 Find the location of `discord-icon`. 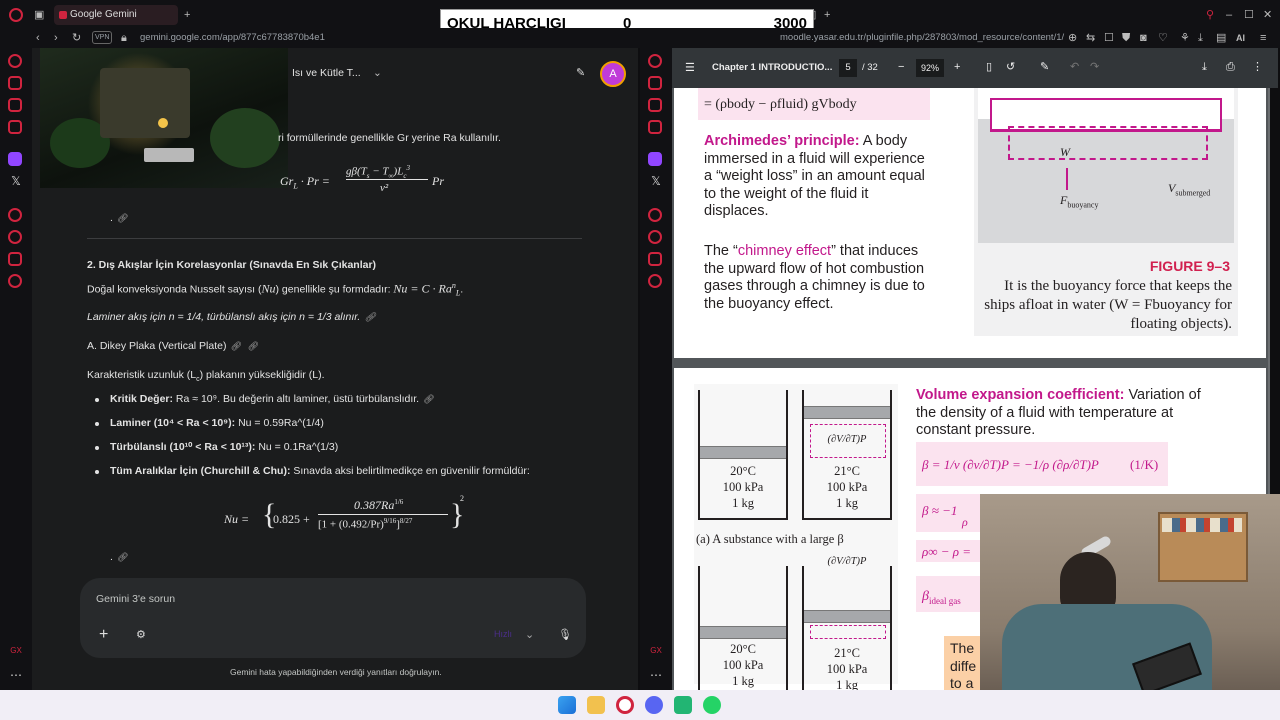

discord-icon is located at coordinates (654, 705).